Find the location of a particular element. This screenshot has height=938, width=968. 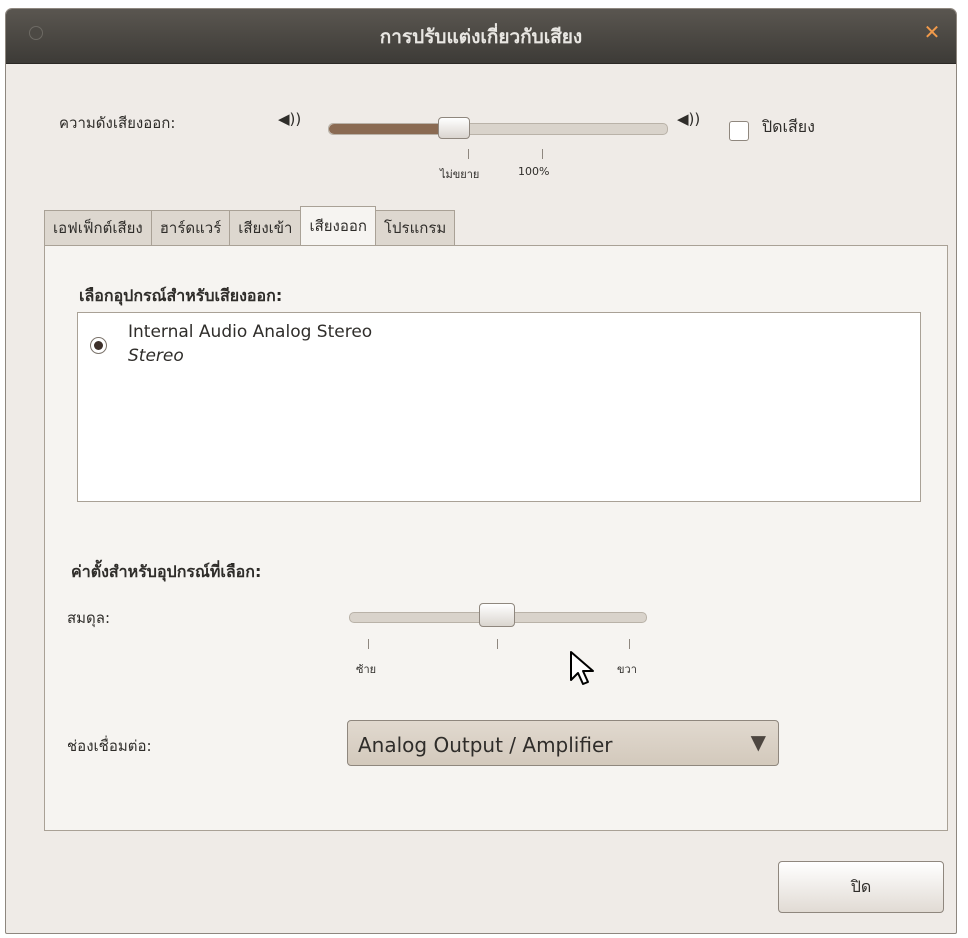

balance-tick-right is located at coordinates (629, 644).